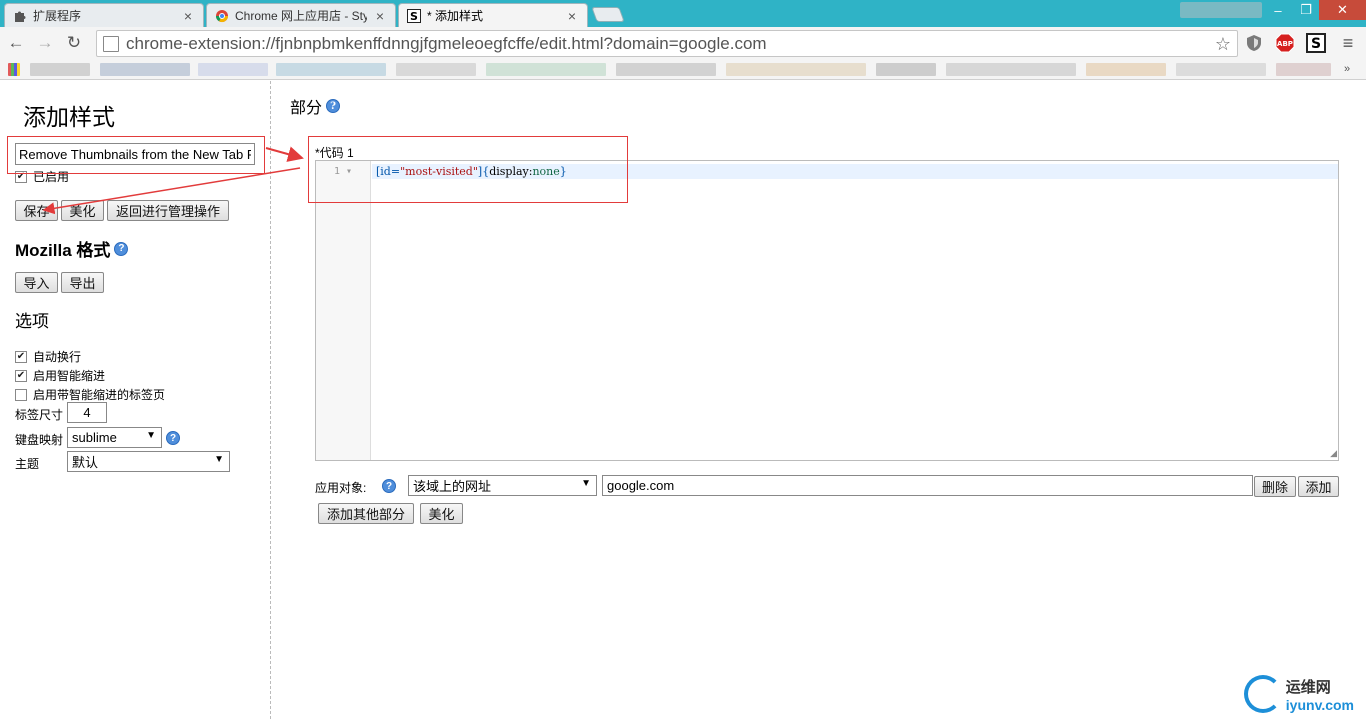 The image size is (1366, 719). What do you see at coordinates (136, 155) in the screenshot?
I see `annotation-box-name` at bounding box center [136, 155].